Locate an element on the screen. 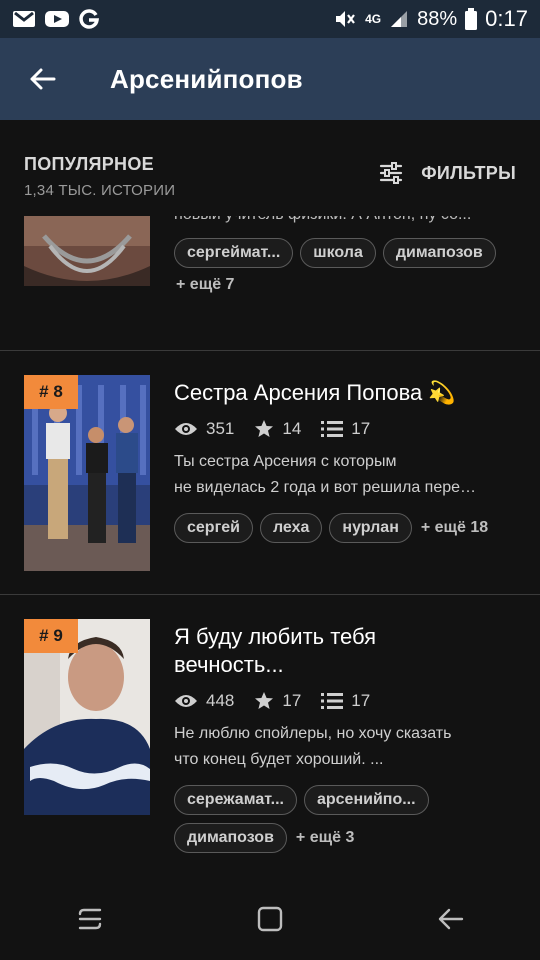 The width and height of the screenshot is (540, 960). more-tags-link: + ещё 3 is located at coordinates (325, 838).